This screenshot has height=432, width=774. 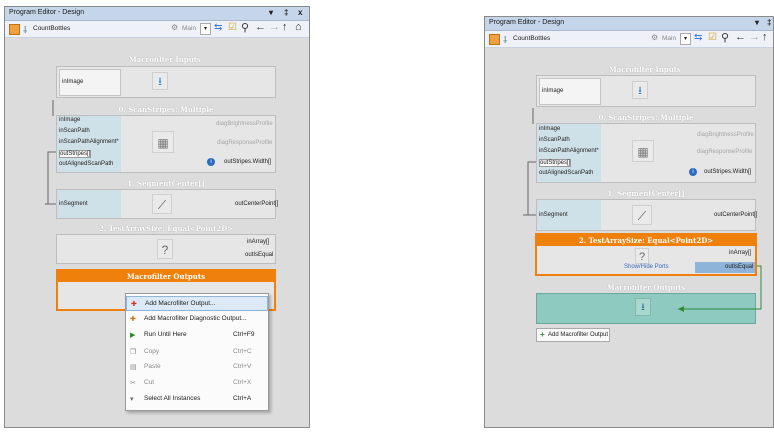 I want to click on gear-icon-right: ⚙, so click(x=655, y=37).